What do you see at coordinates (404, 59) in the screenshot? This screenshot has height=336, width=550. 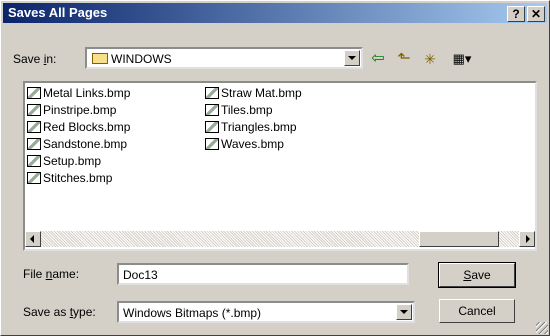 I see `up-folder-icon: ⬑` at bounding box center [404, 59].